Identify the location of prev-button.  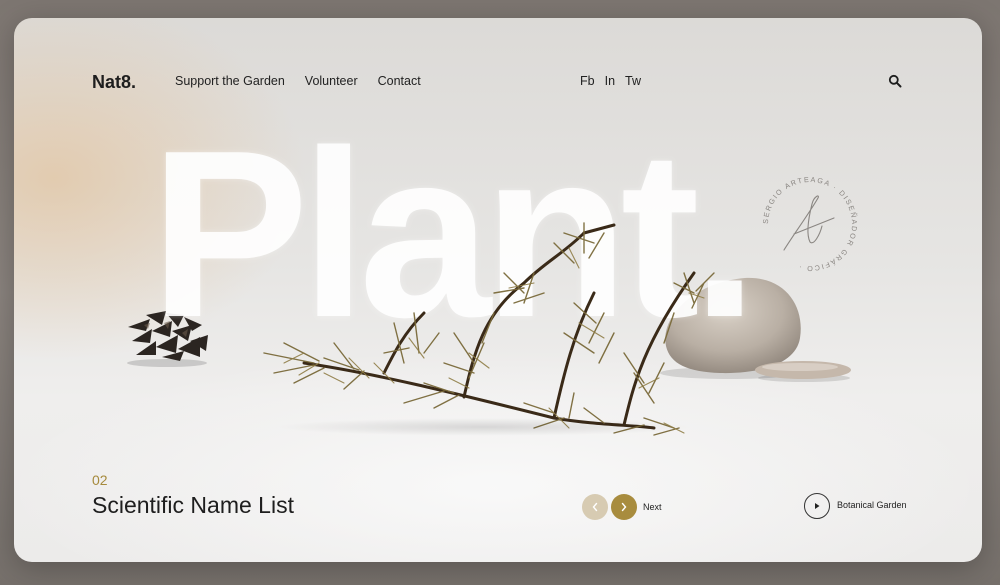
(595, 507).